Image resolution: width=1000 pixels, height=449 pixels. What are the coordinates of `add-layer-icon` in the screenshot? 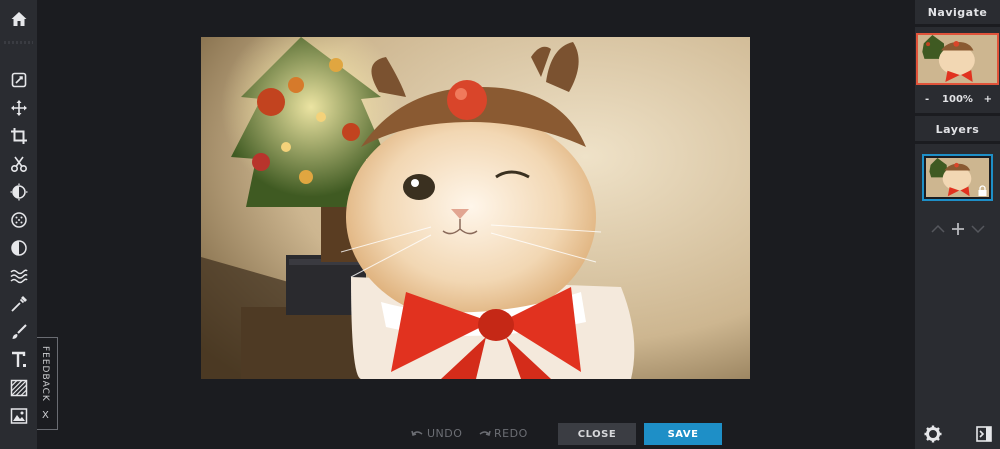 It's located at (958, 229).